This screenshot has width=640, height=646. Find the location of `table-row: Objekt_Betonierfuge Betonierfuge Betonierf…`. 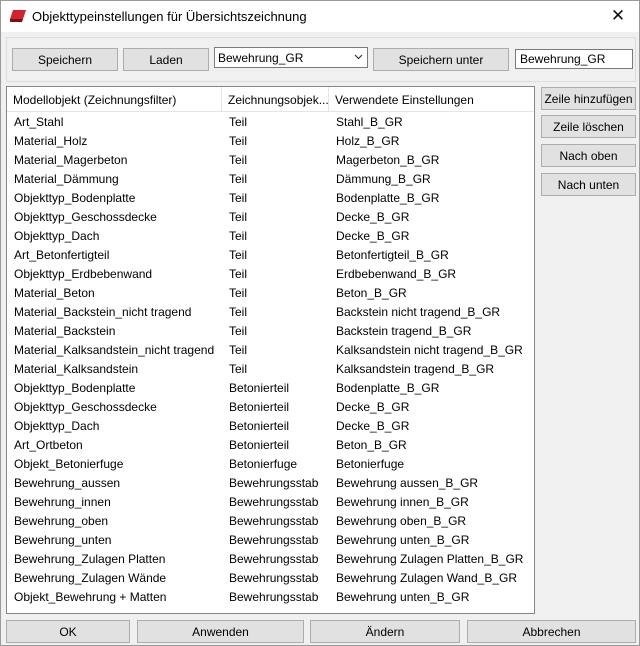

table-row: Objekt_Betonierfuge Betonierfuge Betonierf… is located at coordinates (270, 464).